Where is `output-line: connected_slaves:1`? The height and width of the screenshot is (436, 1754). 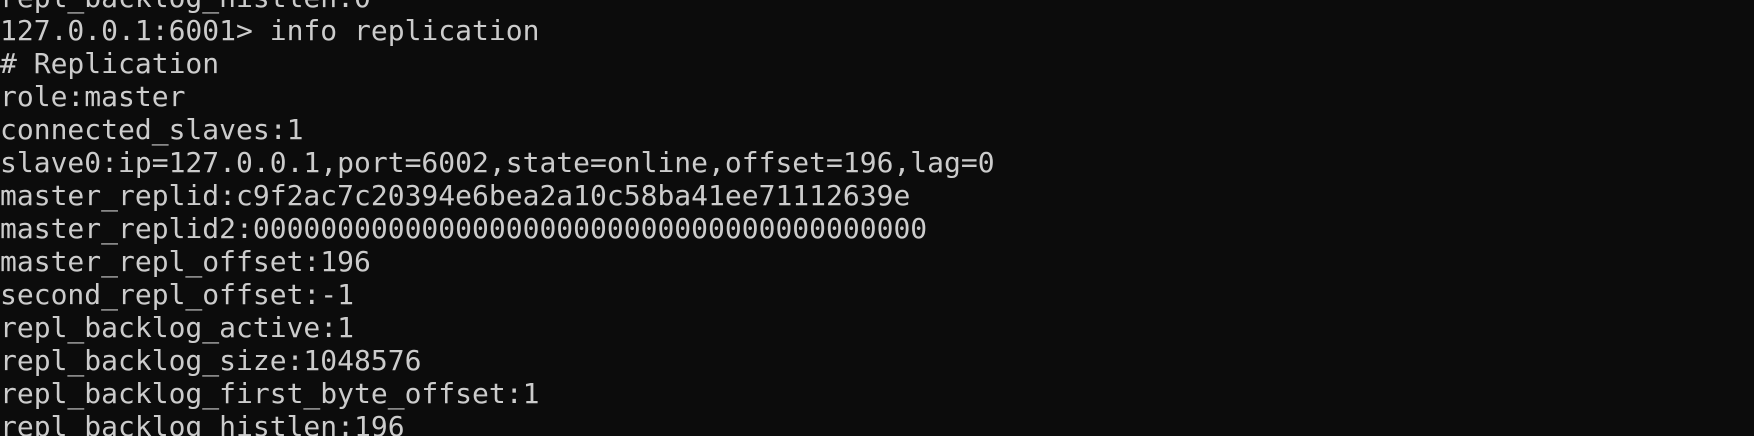 output-line: connected_slaves:1 is located at coordinates (152, 129).